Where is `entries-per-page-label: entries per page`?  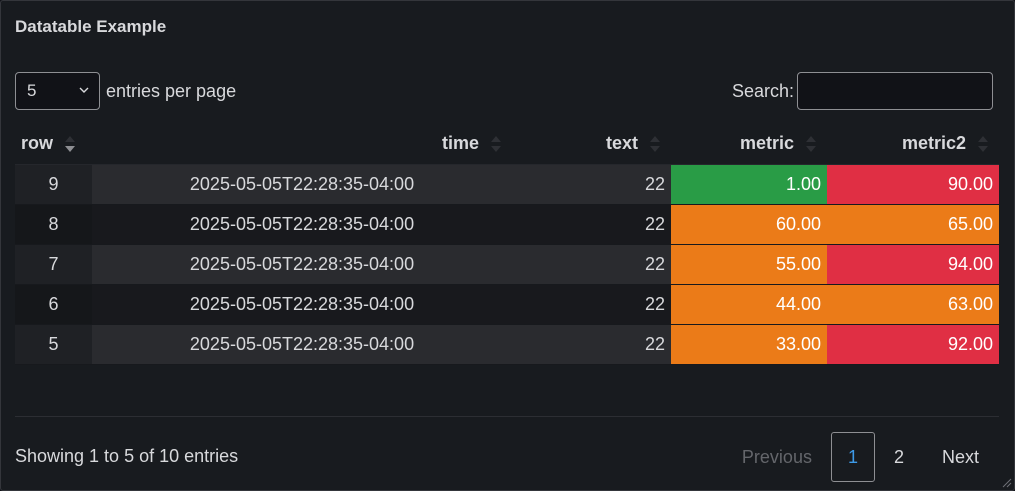
entries-per-page-label: entries per page is located at coordinates (171, 91).